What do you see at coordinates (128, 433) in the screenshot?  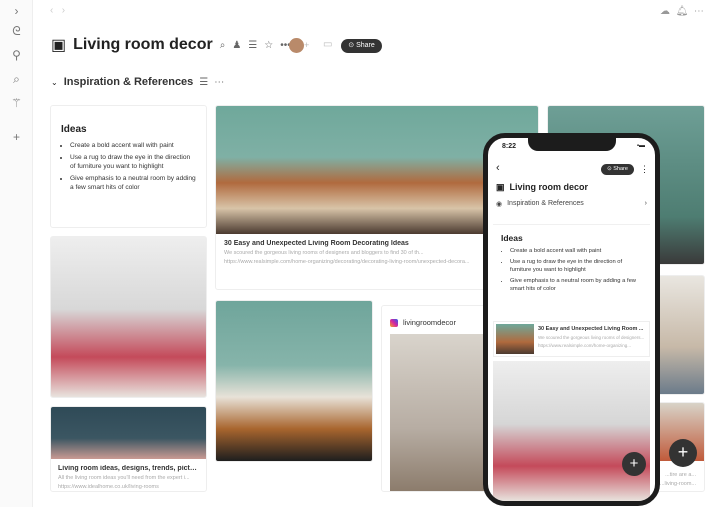 I see `living-room-image` at bounding box center [128, 433].